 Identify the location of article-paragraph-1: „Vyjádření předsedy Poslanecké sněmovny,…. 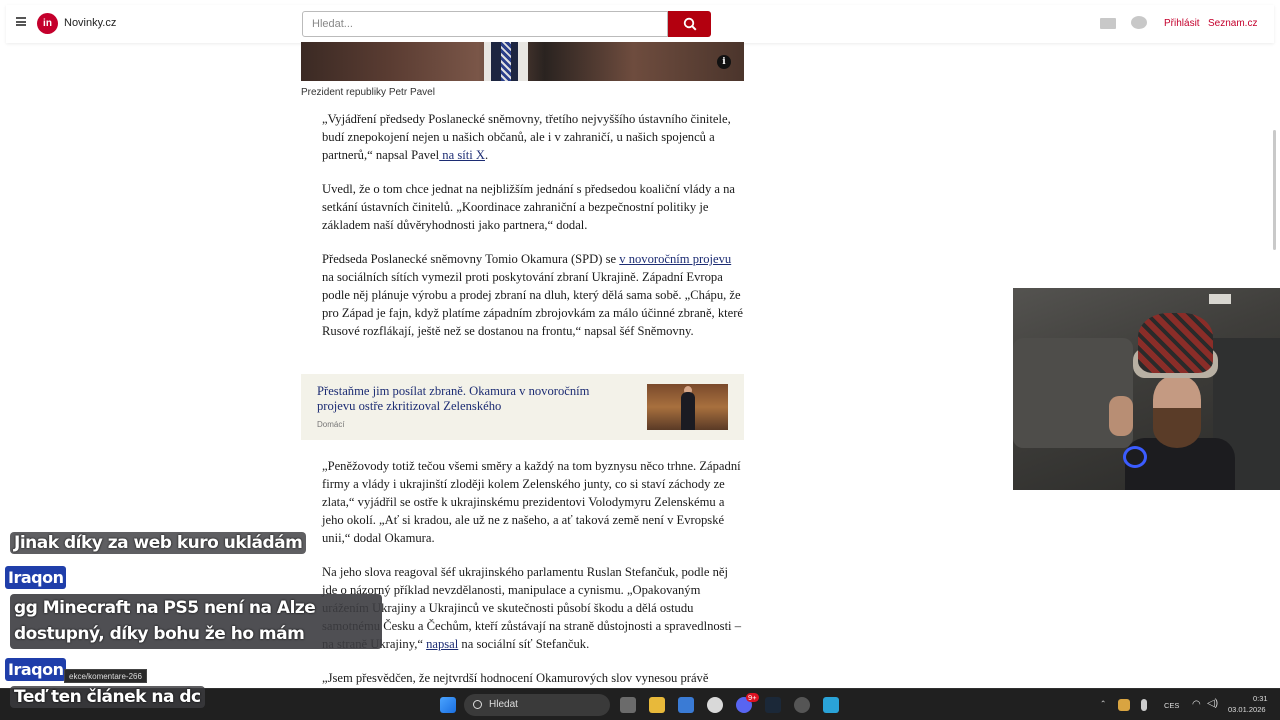
(533, 137).